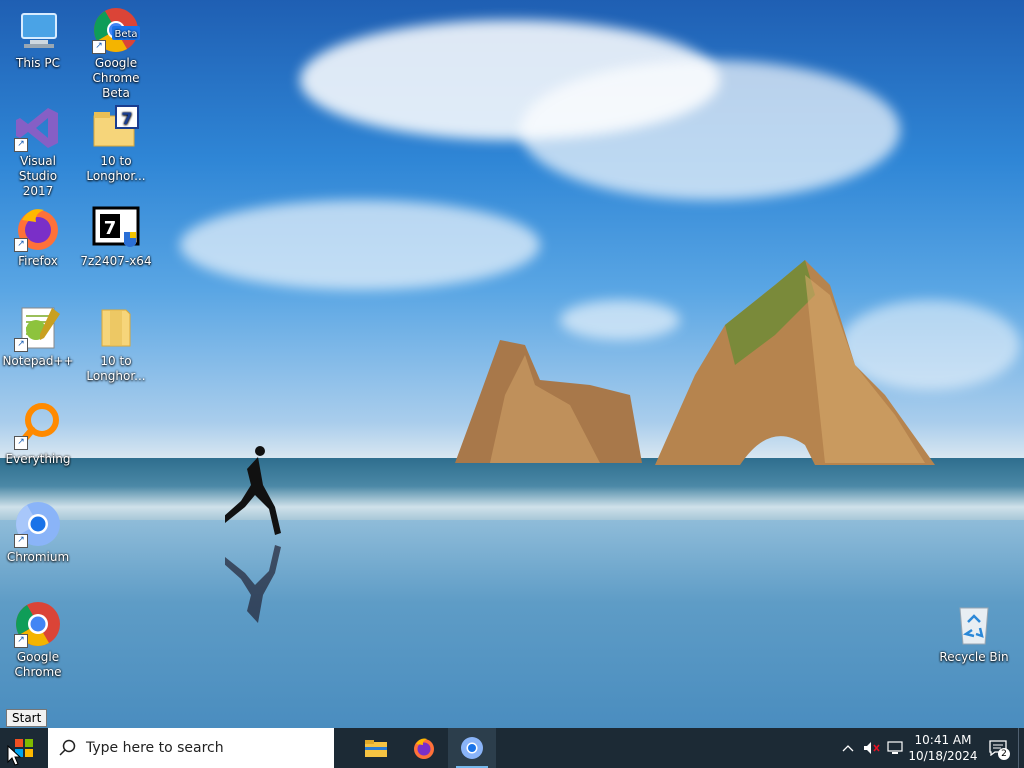  Describe the element at coordinates (155, 748) in the screenshot. I see `search-placeholder: Type here to search` at that location.